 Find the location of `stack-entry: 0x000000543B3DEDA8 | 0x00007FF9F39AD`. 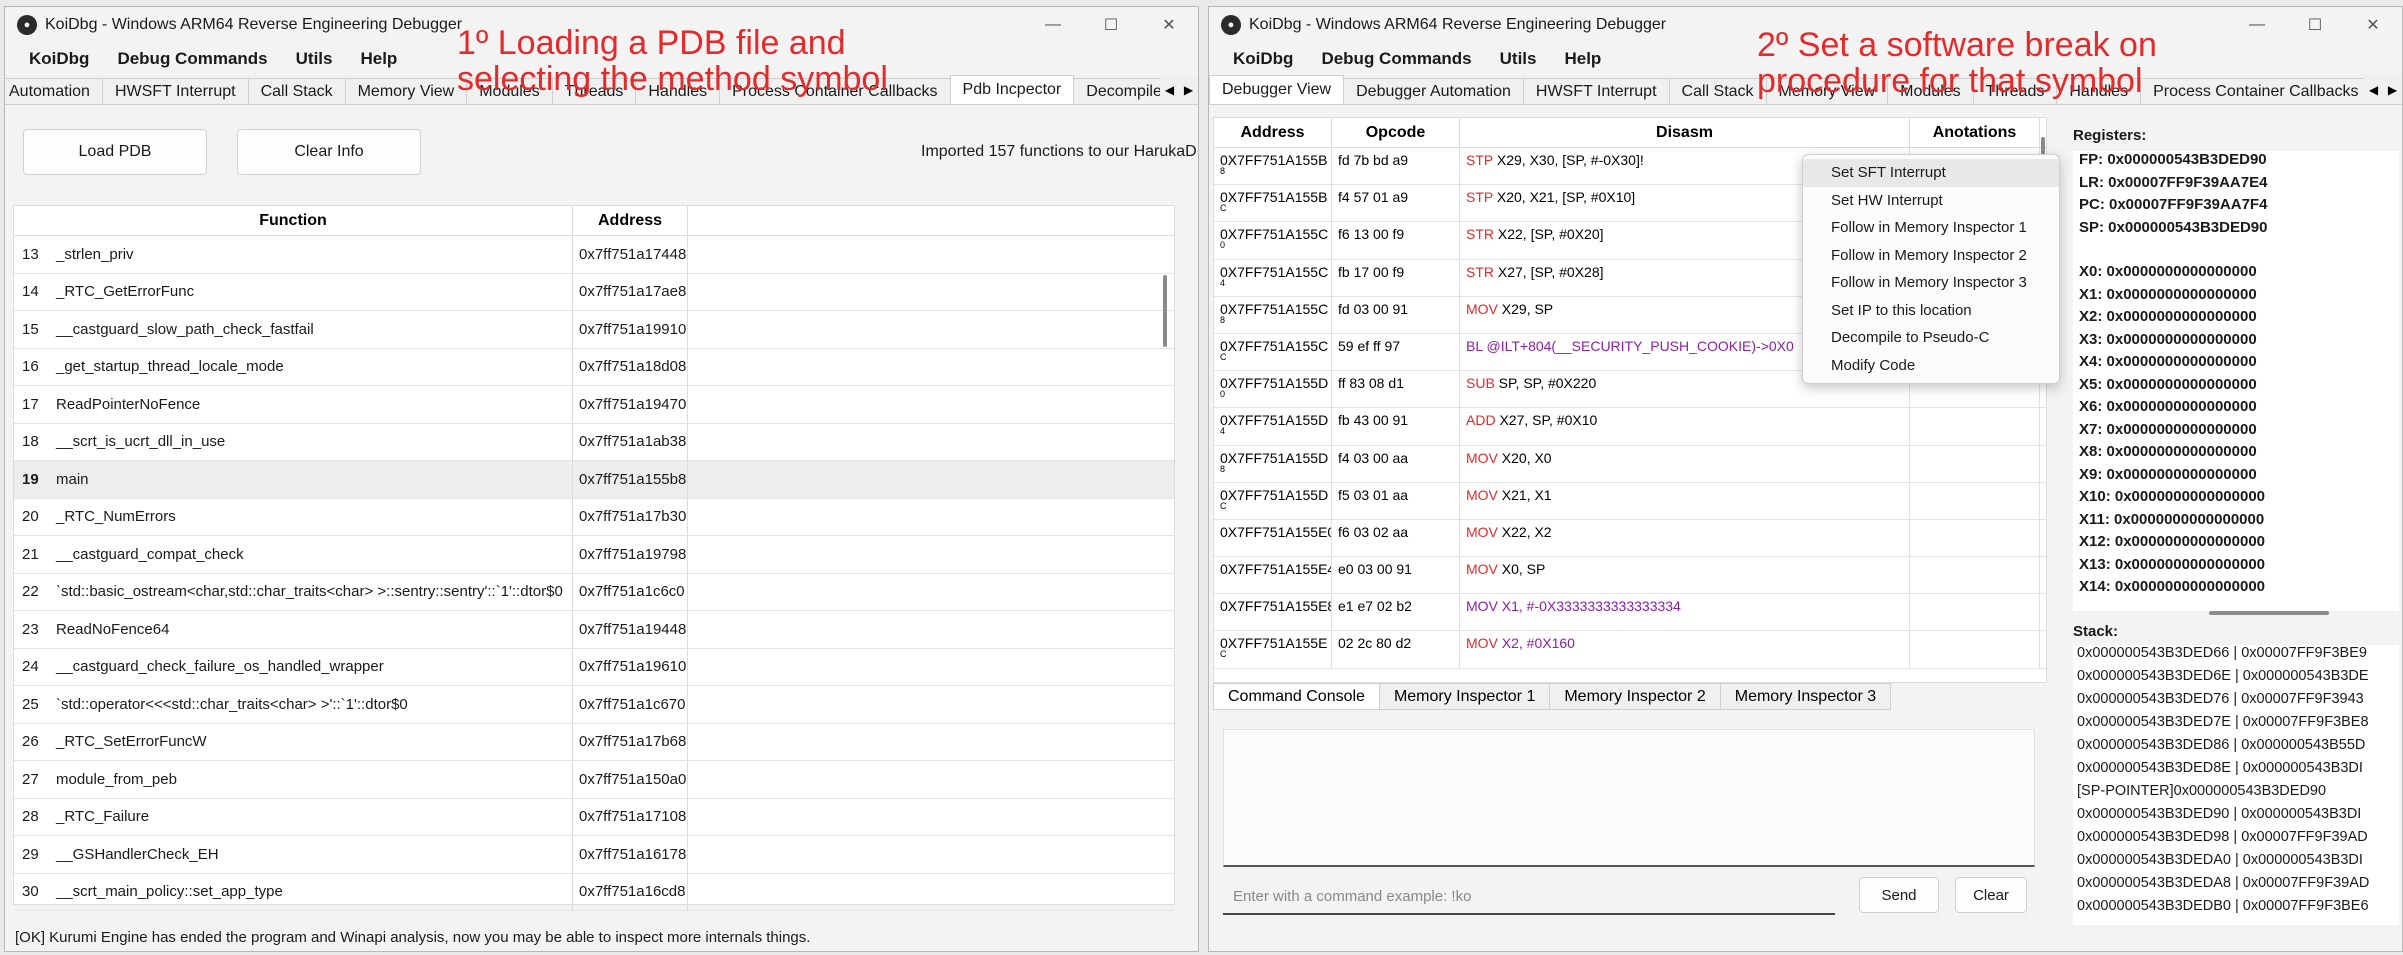

stack-entry: 0x000000543B3DEDA8 | 0x00007FF9F39AD is located at coordinates (2236, 886).